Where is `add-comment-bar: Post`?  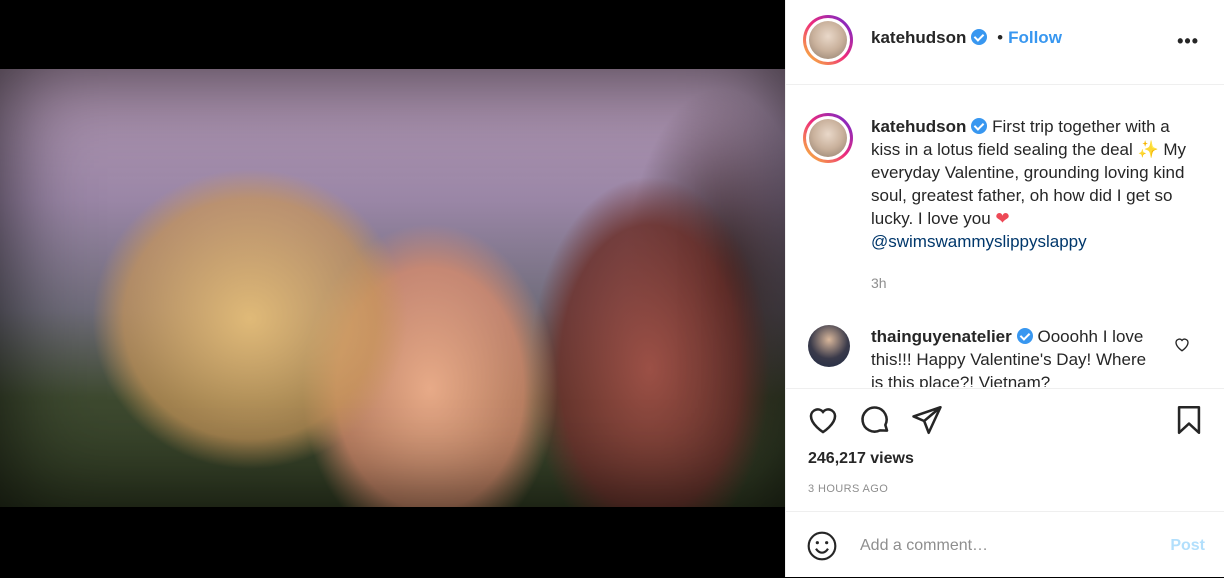
add-comment-bar: Post is located at coordinates (1005, 544).